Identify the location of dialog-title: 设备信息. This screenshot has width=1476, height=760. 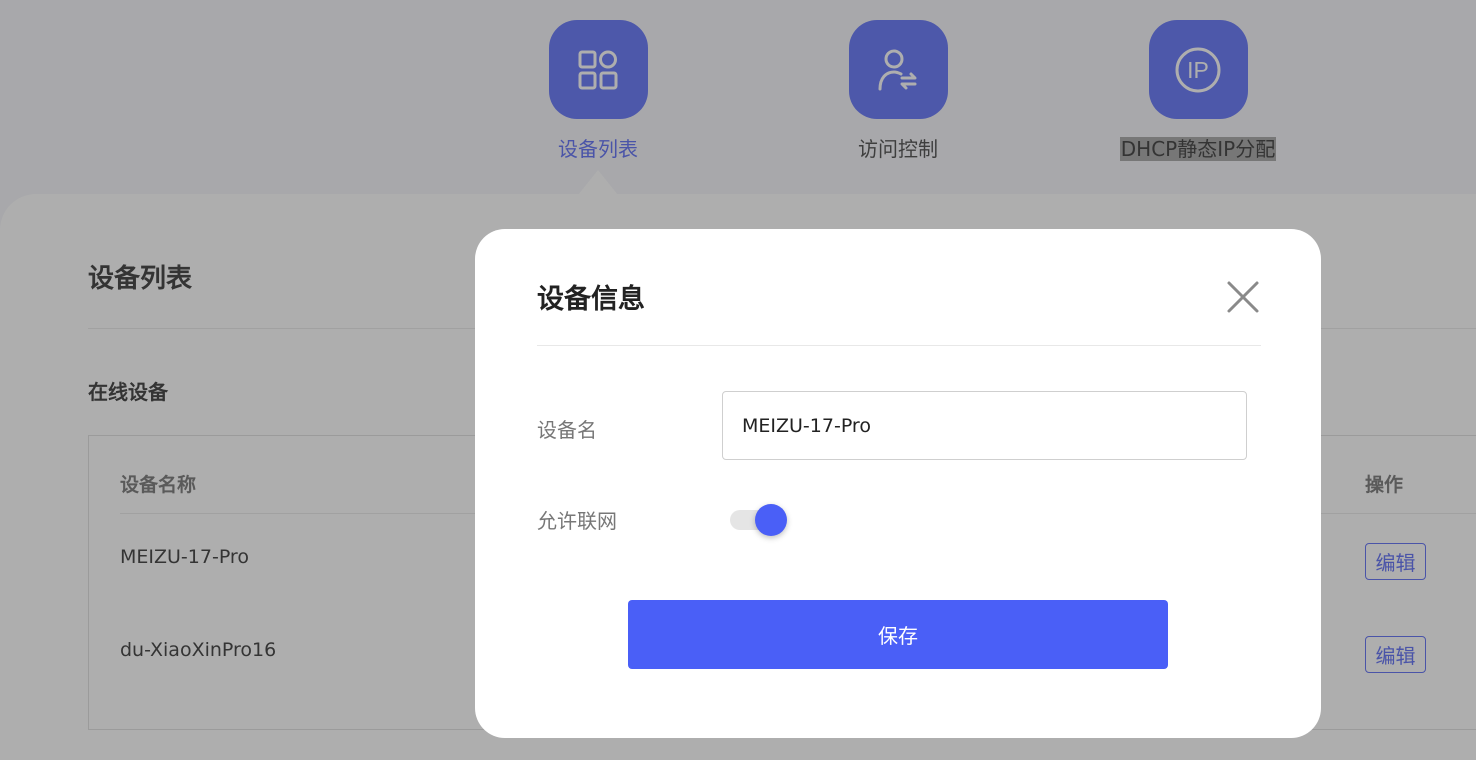
(591, 299).